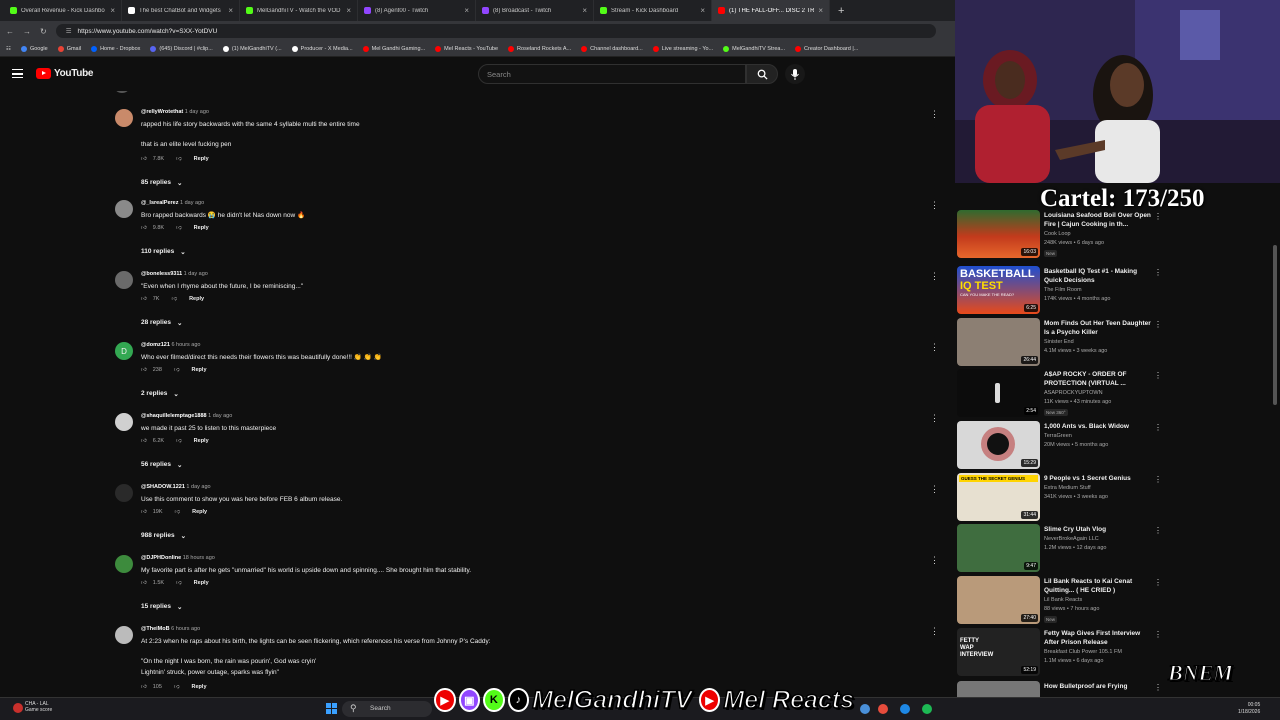  What do you see at coordinates (1083, 652) in the screenshot?
I see `channel-name: Breakfast Club Power 105.1 FM` at bounding box center [1083, 652].